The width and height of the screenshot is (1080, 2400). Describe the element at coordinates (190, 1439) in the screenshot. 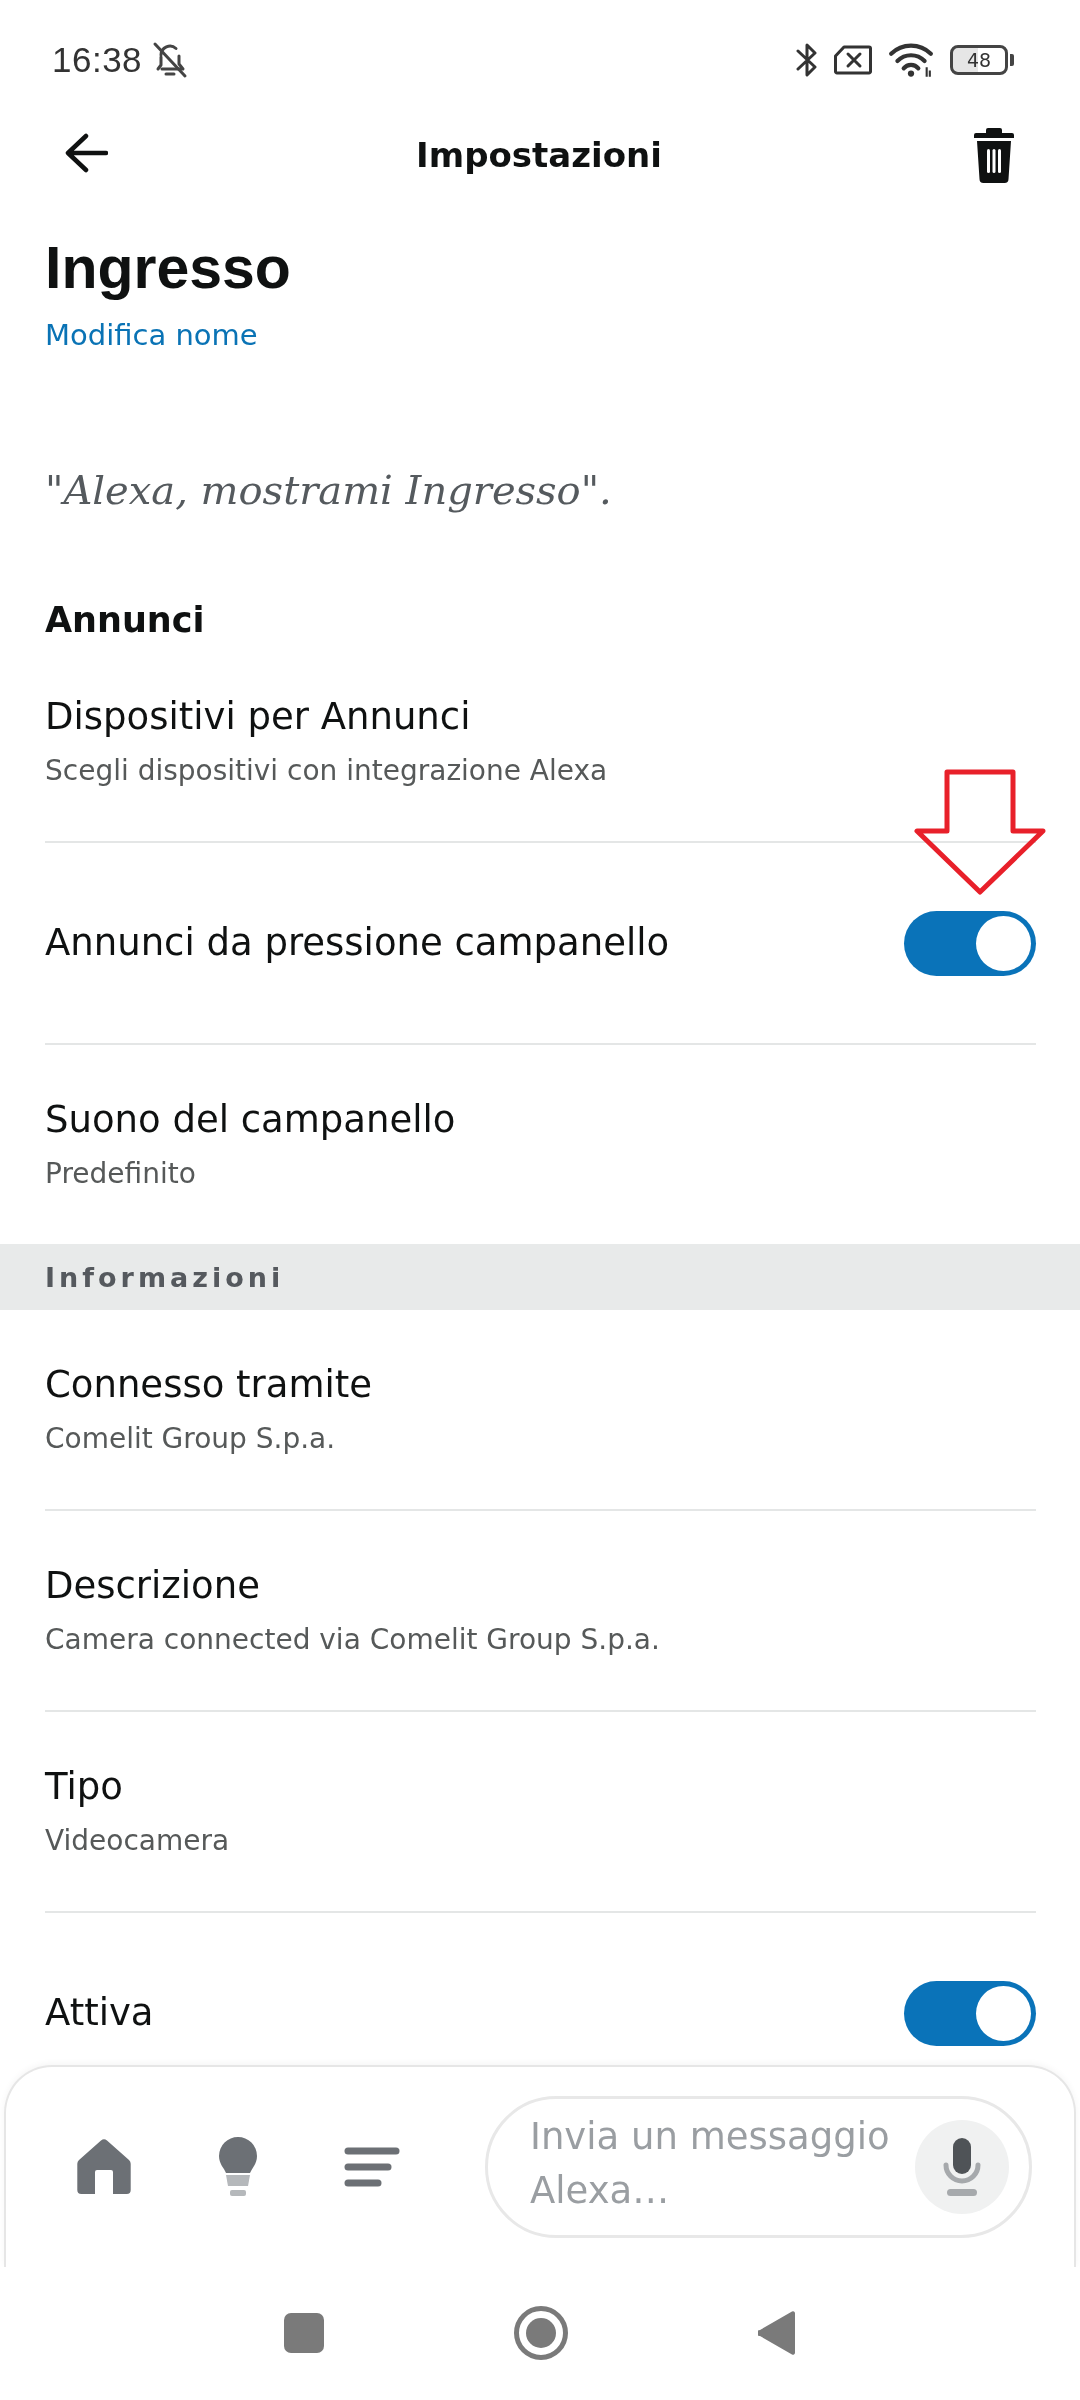

I see `row-subtitle: Comelit Group S.p.a.` at that location.